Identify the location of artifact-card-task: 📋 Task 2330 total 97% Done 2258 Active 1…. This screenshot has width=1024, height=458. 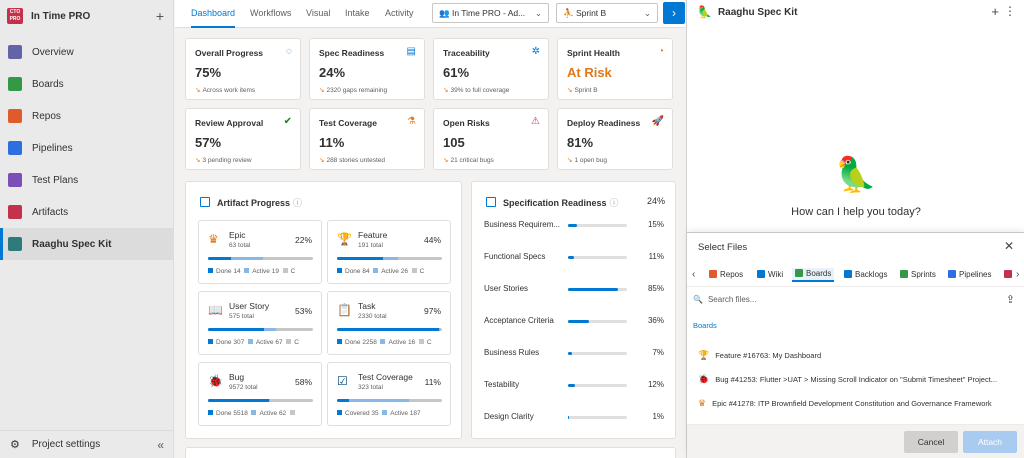
(389, 323).